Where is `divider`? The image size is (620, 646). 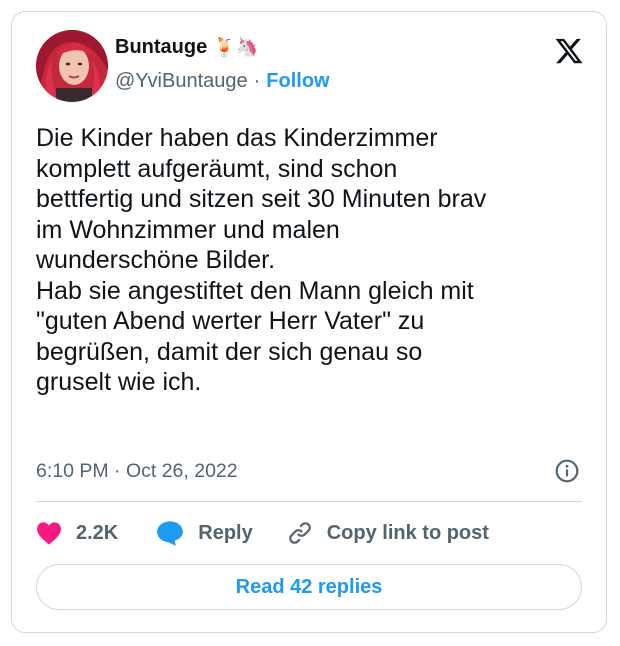 divider is located at coordinates (309, 501).